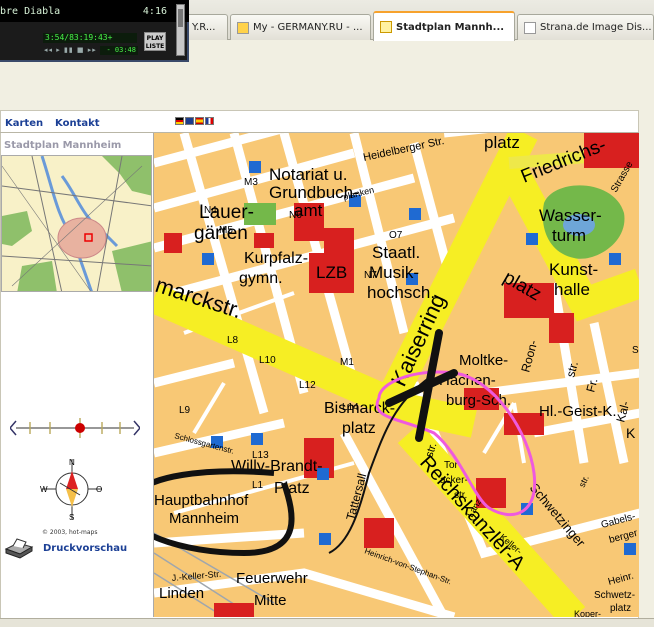 The image size is (654, 627). I want to click on label-schwetz3: platz, so click(620, 608).